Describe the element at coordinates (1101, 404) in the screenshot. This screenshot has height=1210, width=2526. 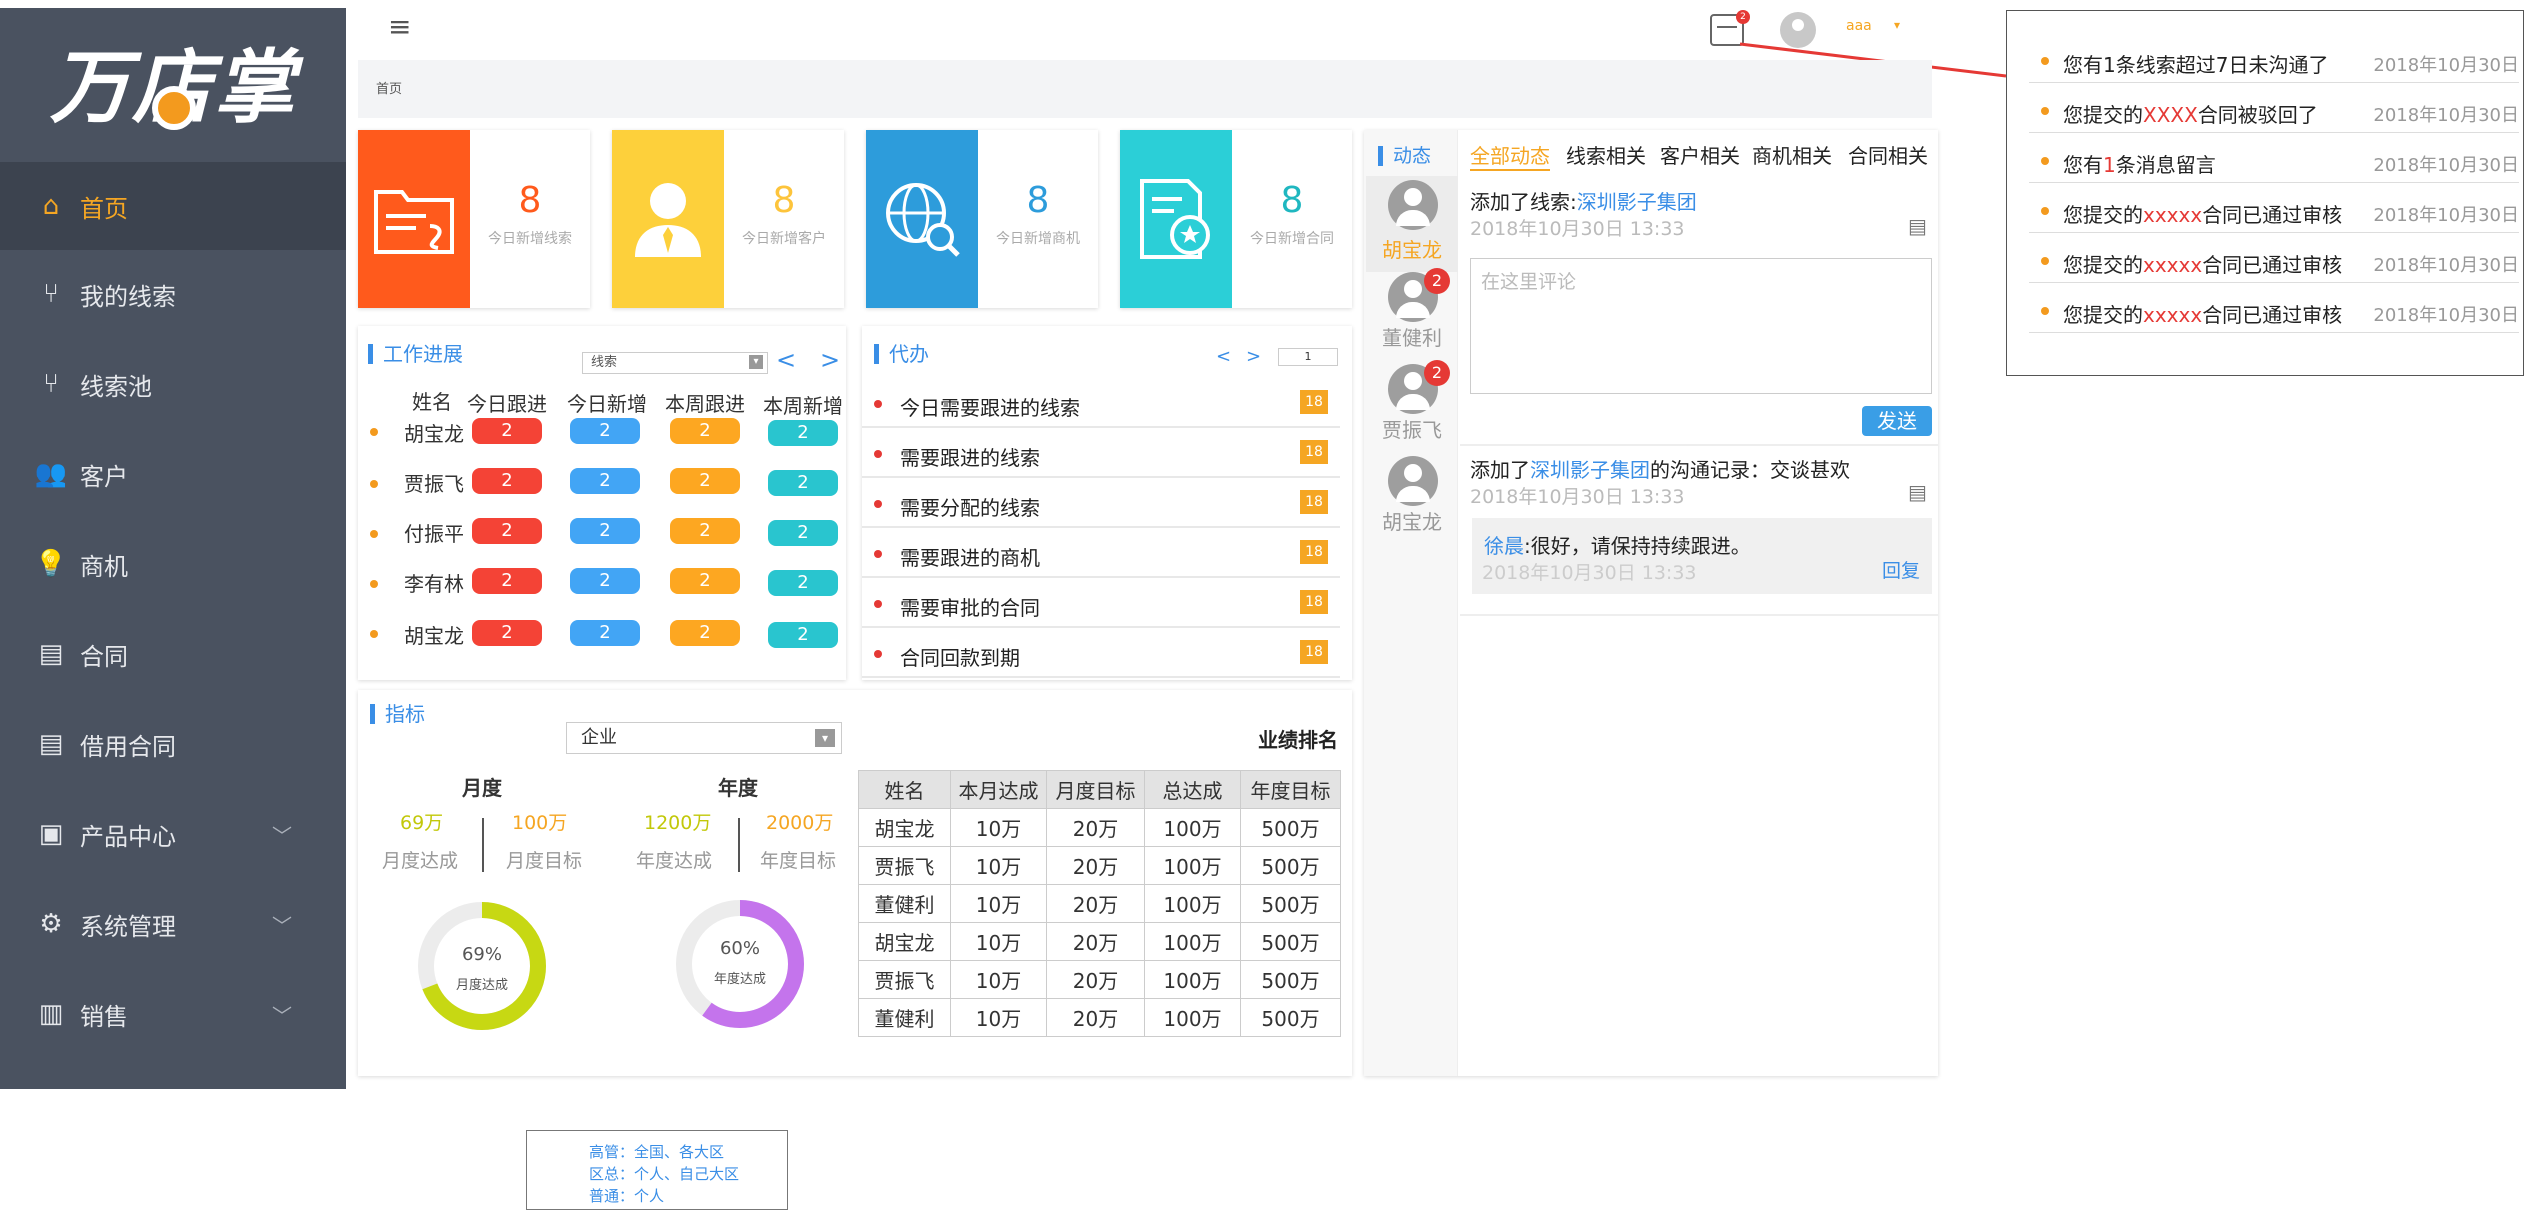
I see `todo-item: 今日需要跟进的线索 18` at that location.